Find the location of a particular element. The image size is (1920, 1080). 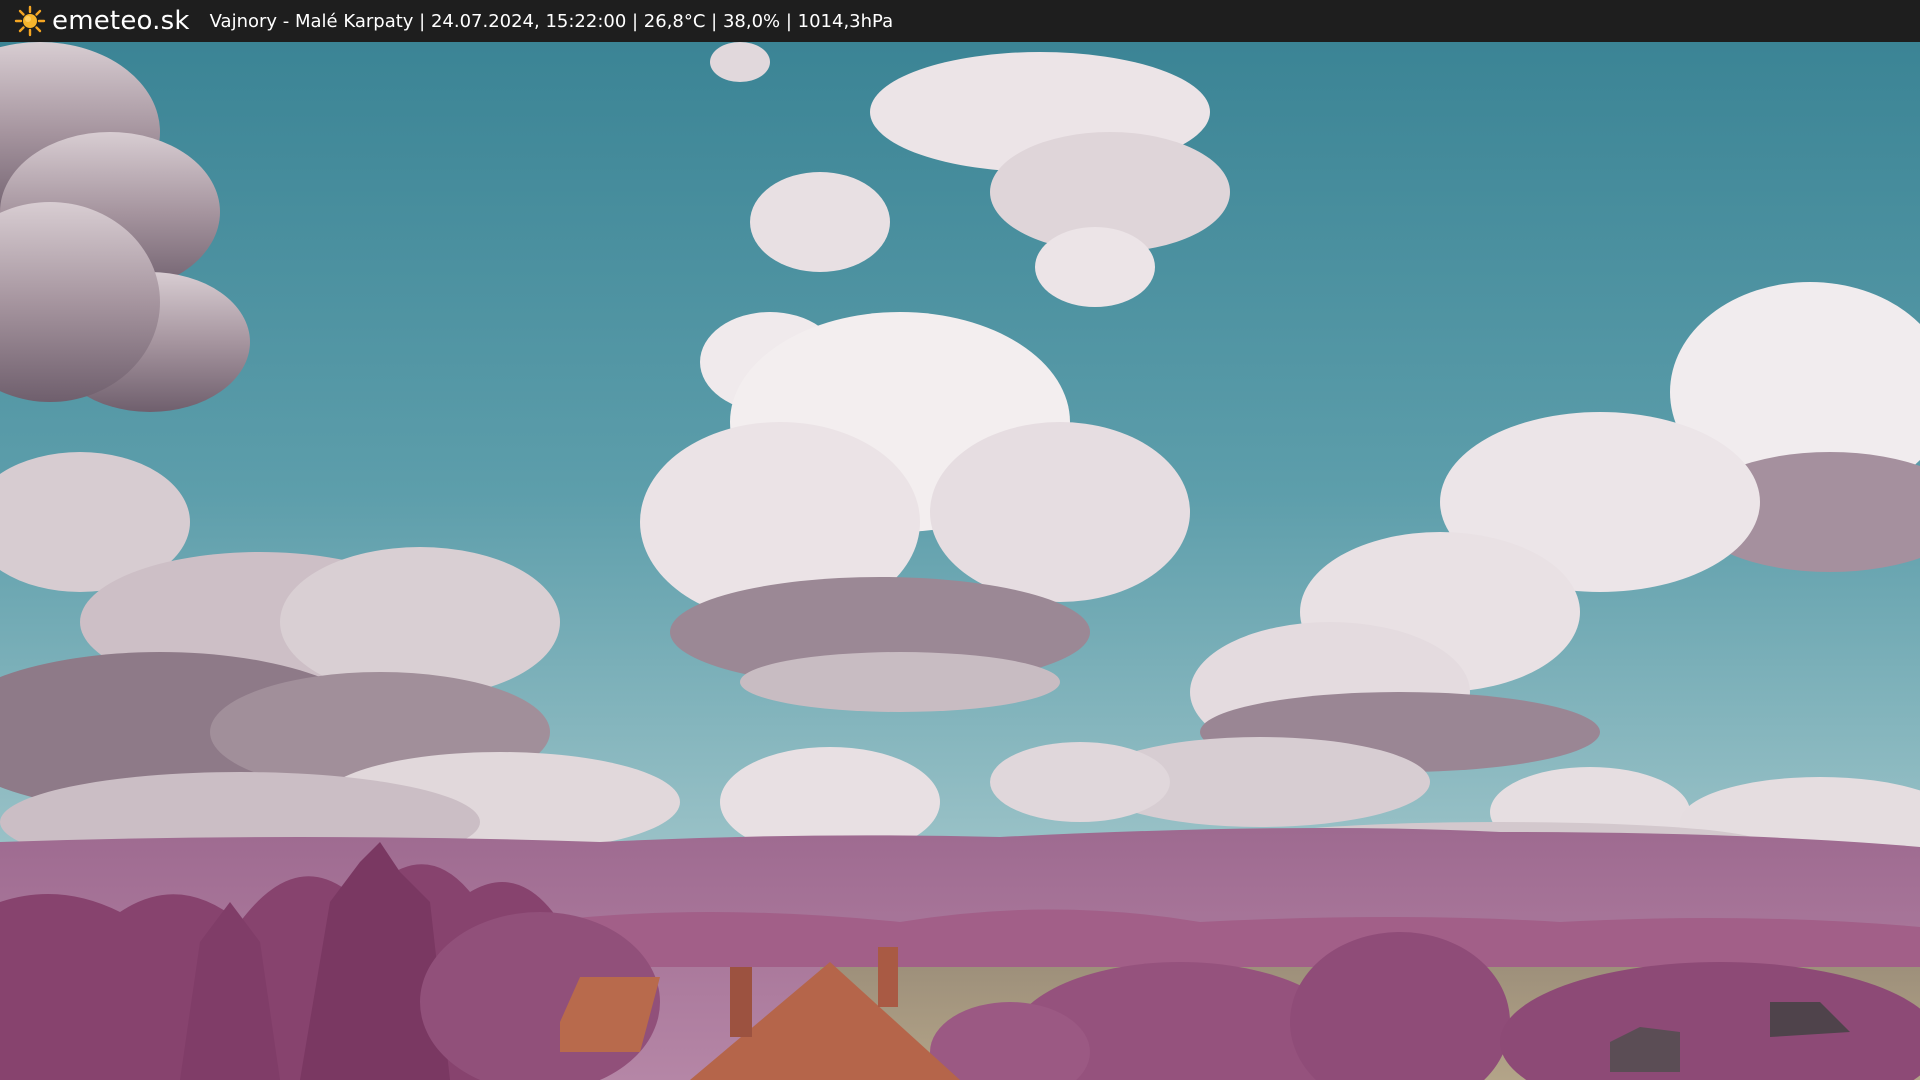

site-logo: emeteo.sk is located at coordinates (102, 21).